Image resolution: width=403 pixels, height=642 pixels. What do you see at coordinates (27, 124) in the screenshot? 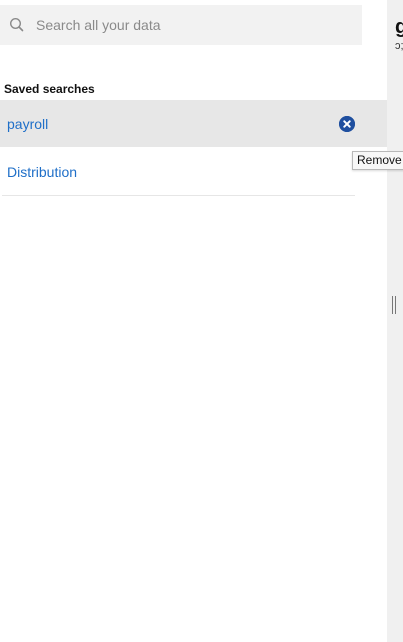
I see `saved-search-link: payroll` at bounding box center [27, 124].